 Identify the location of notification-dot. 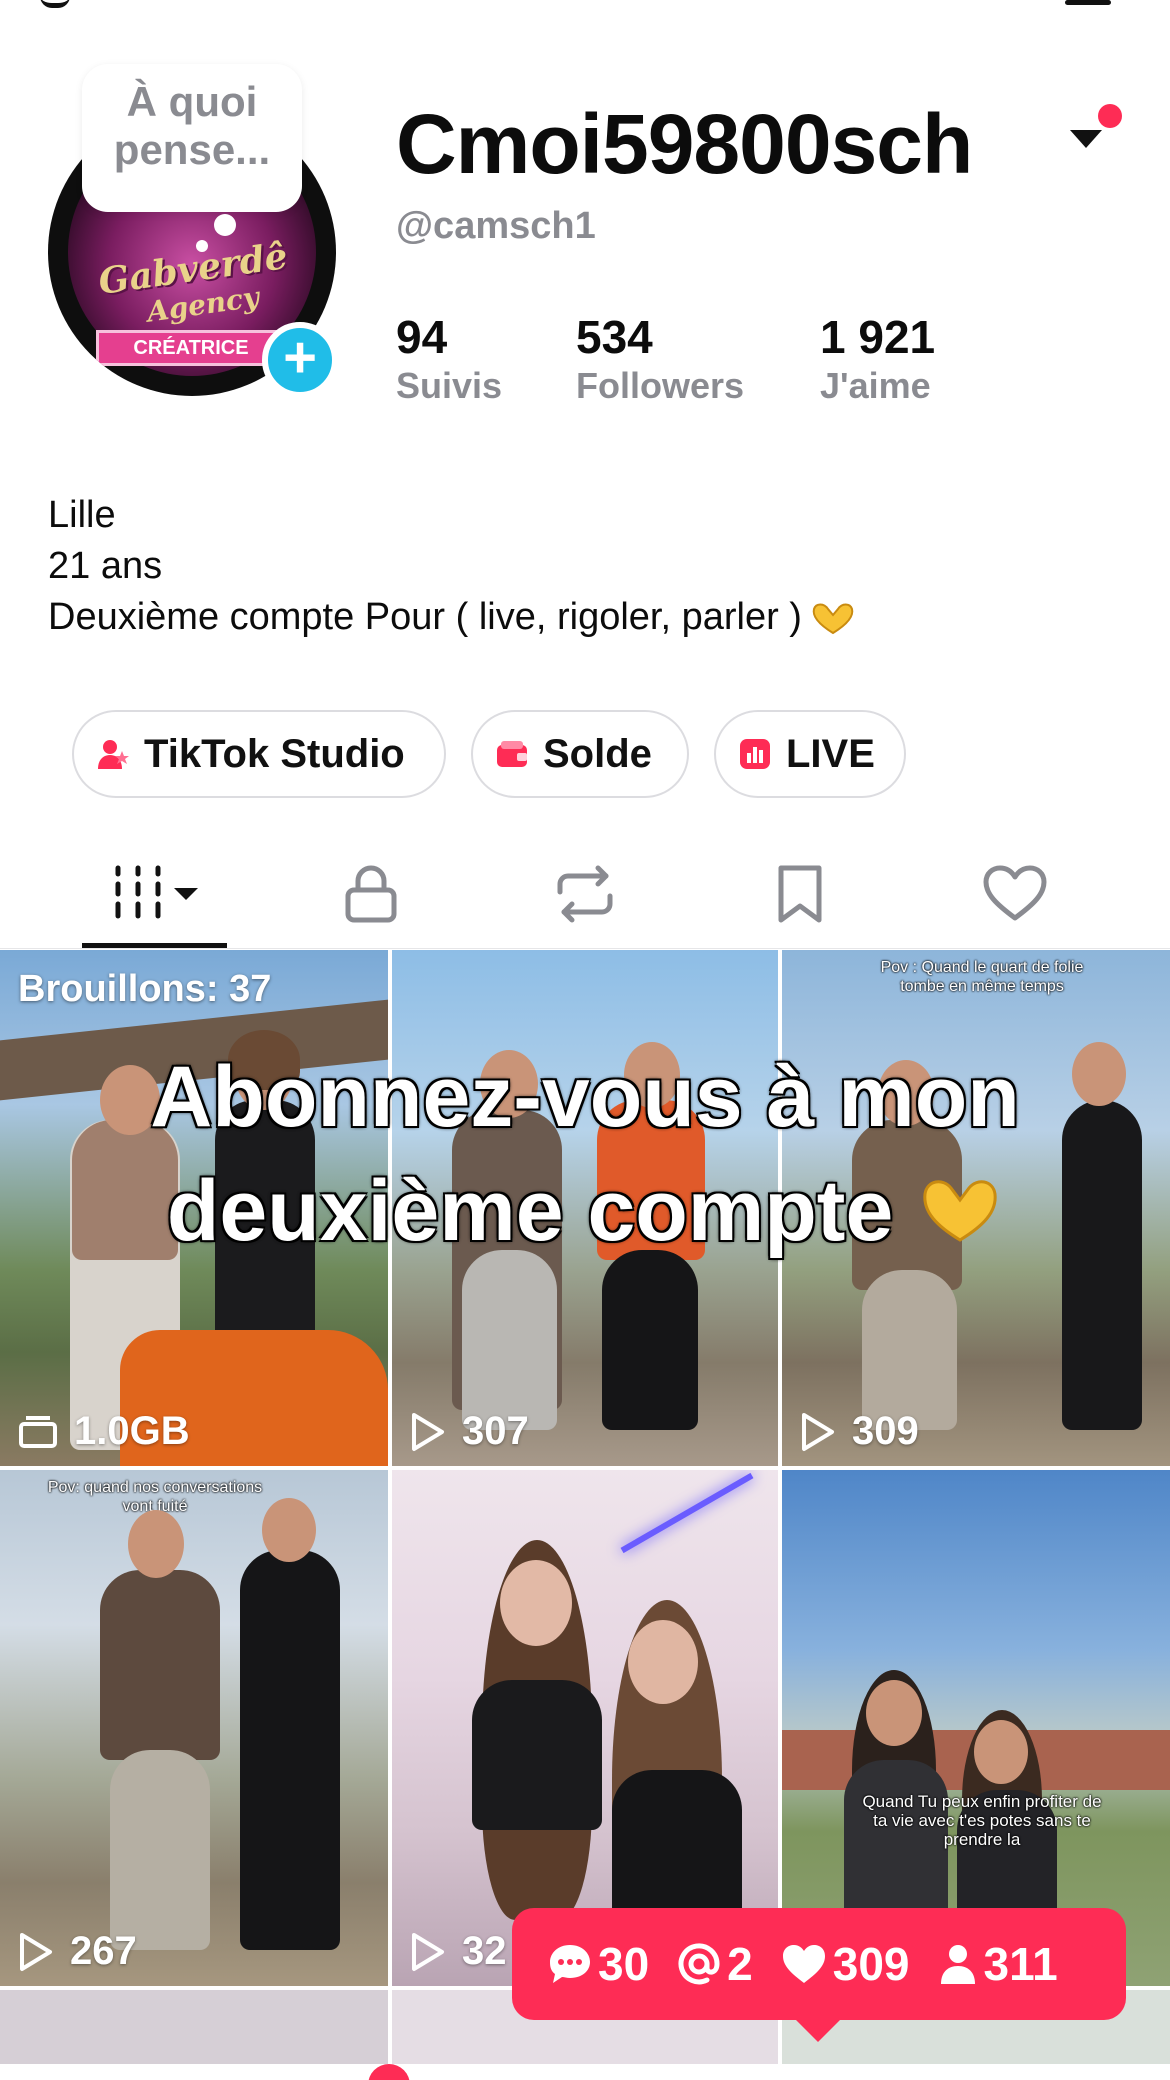
(1110, 116).